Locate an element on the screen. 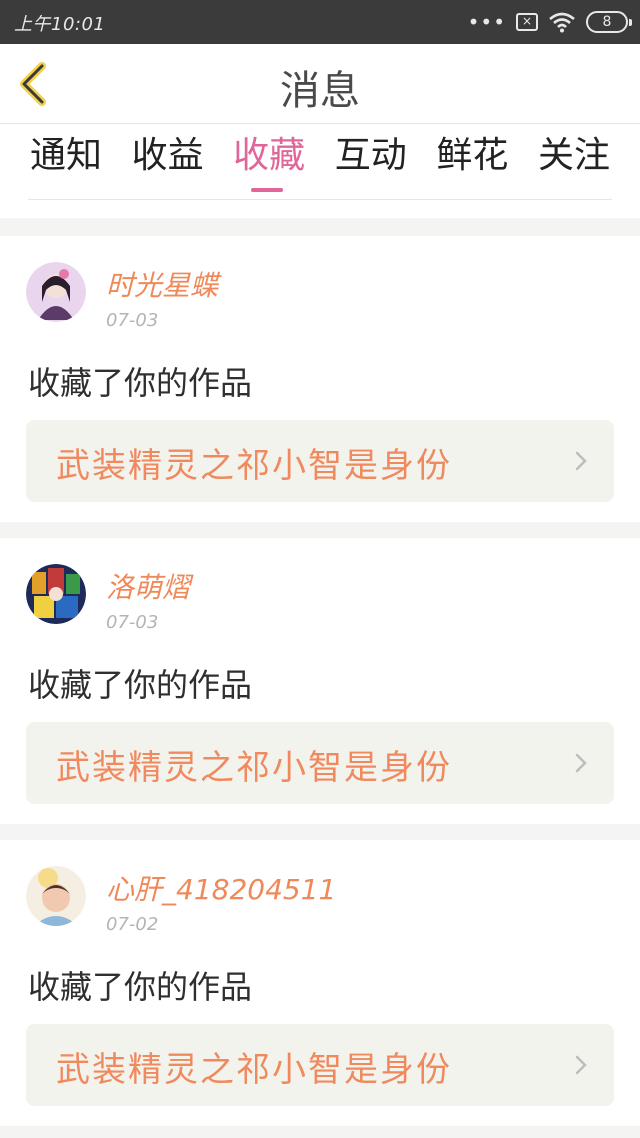 The image size is (640, 1138). more-dots-icon: ••• is located at coordinates (486, 22).